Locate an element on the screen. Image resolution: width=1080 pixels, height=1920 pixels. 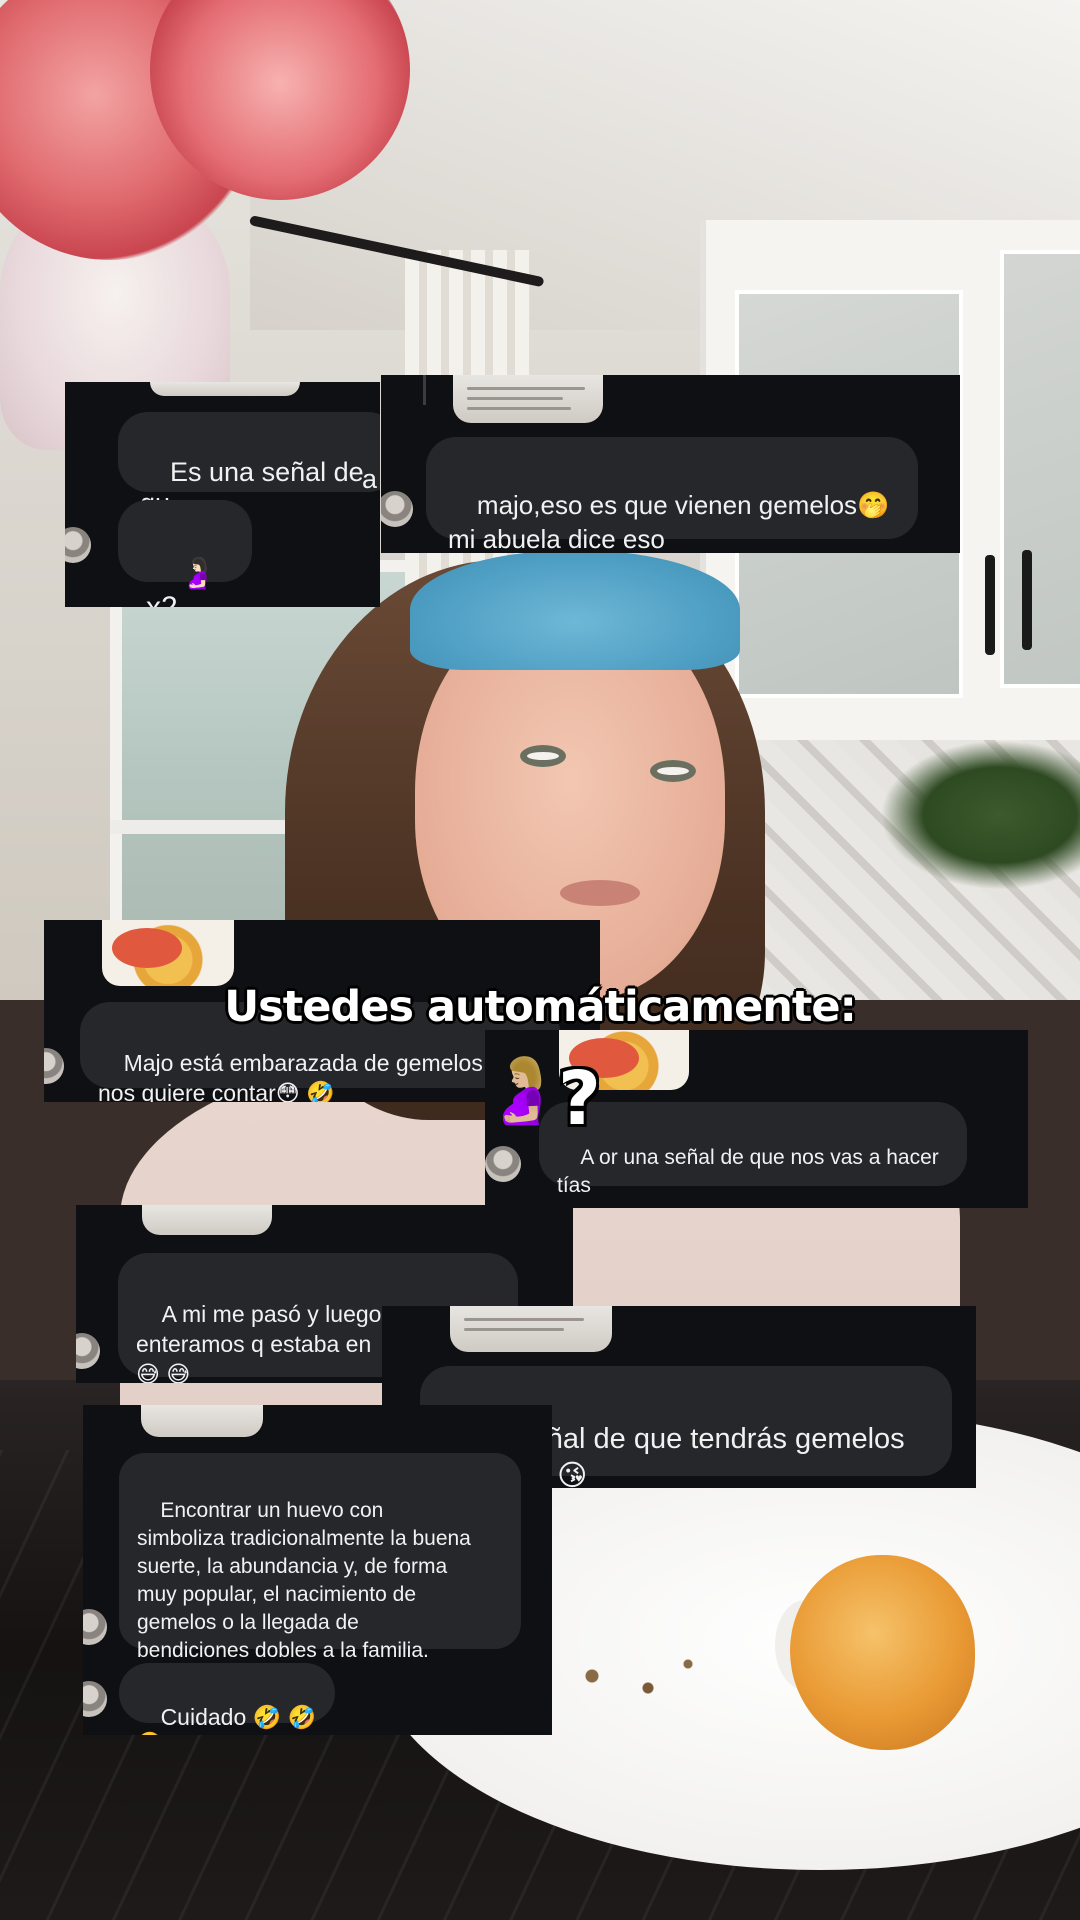
plant is located at coordinates (980, 815).